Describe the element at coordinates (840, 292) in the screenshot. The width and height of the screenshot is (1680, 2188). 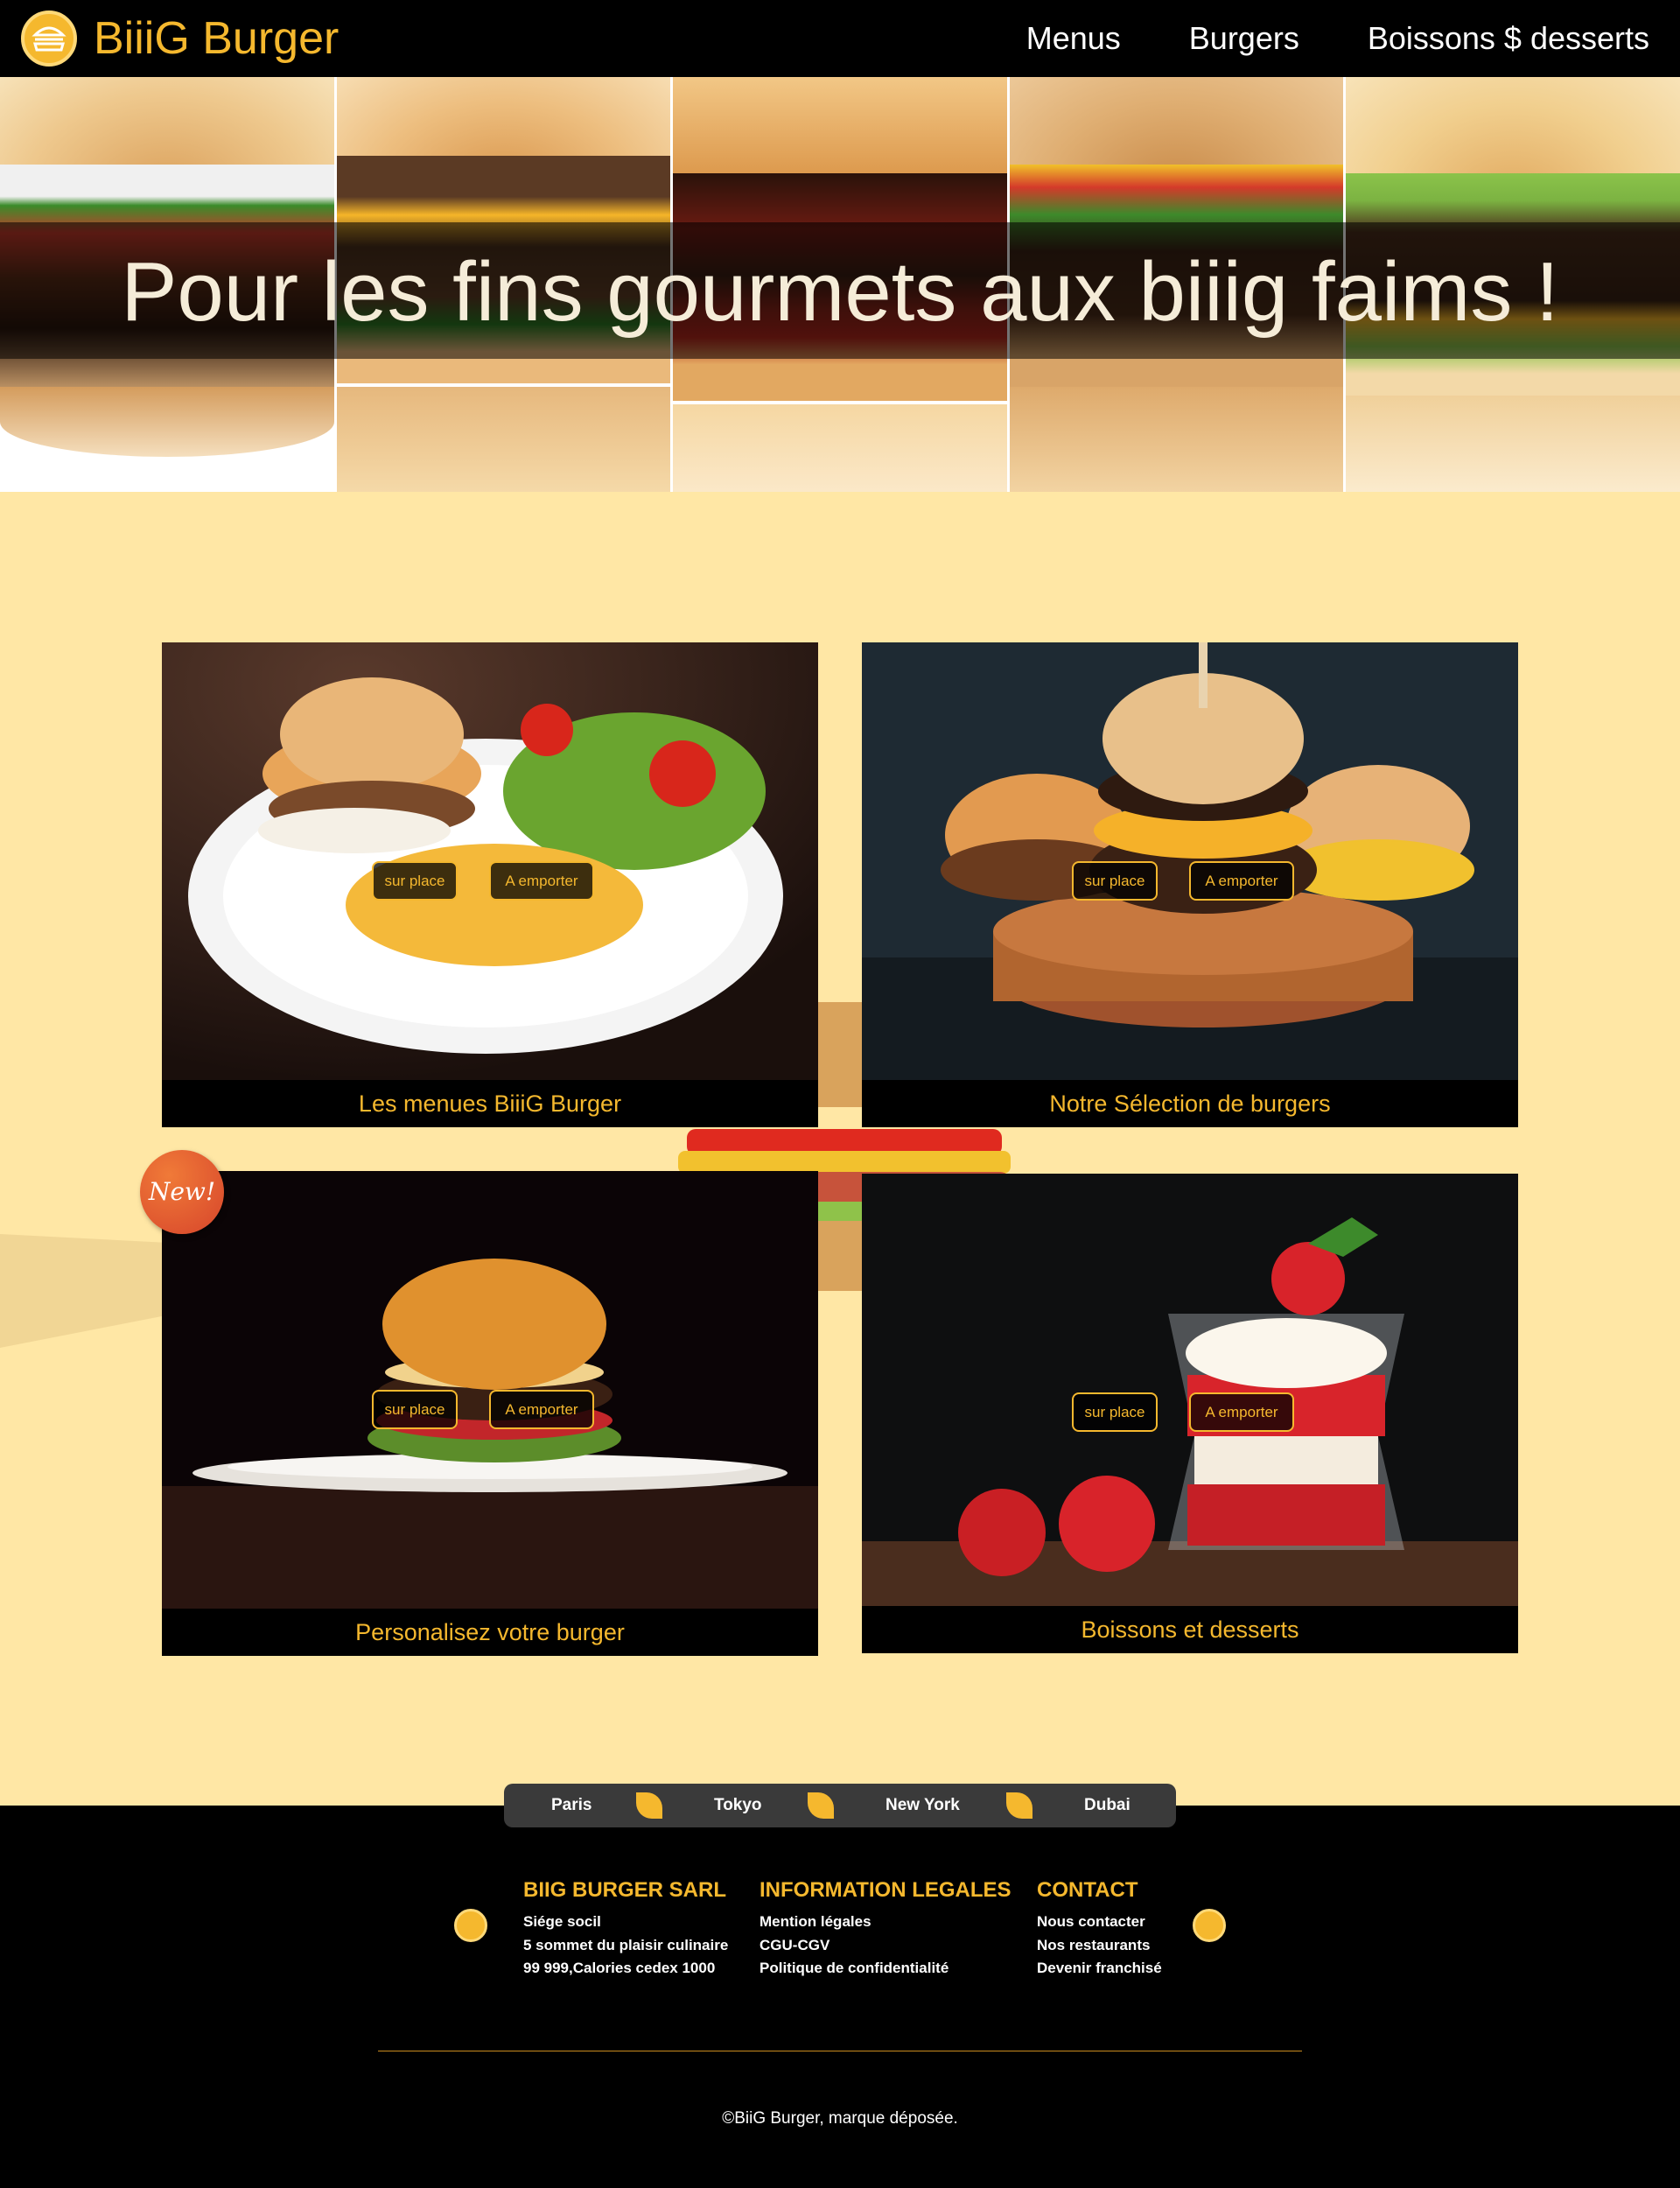
I see `hero-title: Pour les fins gourmets aux biiig faims !` at that location.